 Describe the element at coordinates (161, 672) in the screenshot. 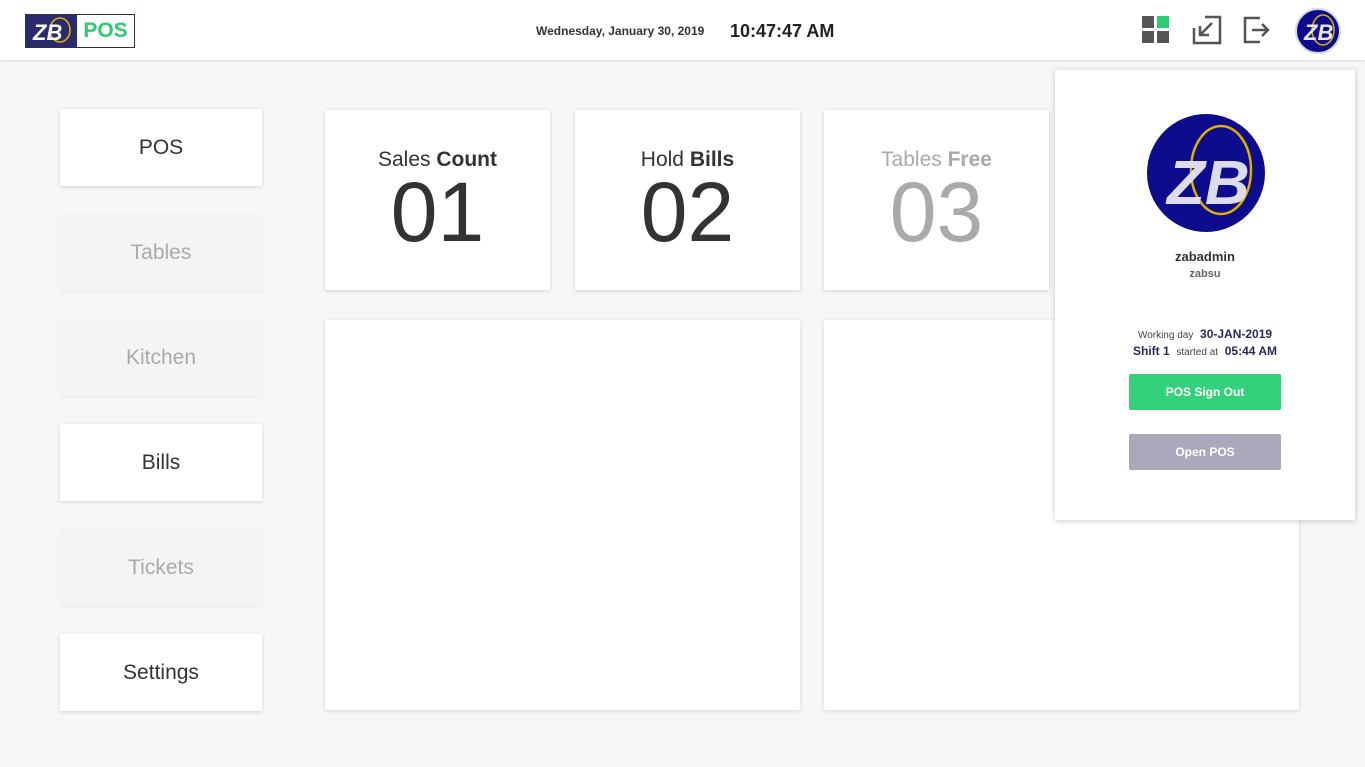

I see `sidebar-item-settings: Settings` at that location.